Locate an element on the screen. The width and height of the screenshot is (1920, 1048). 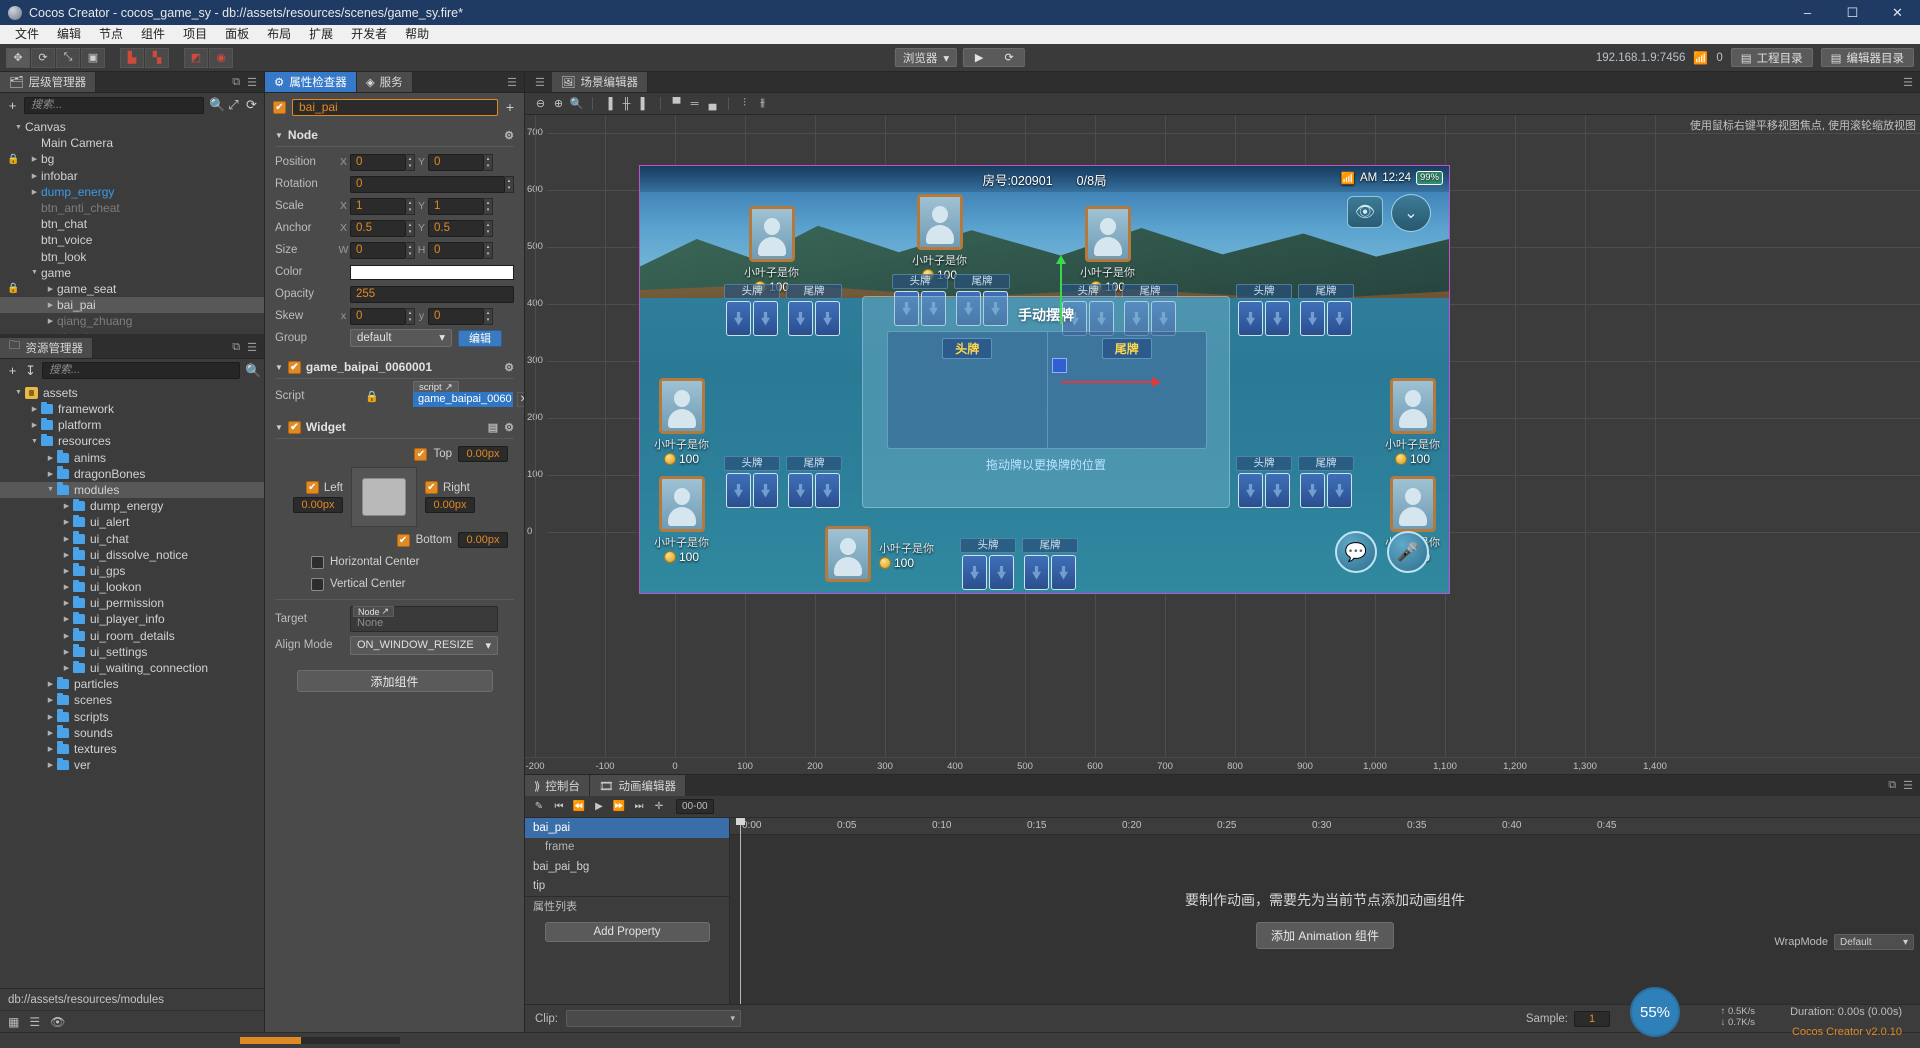
popout-icon-2: ⧉ is located at coordinates (236, 347).